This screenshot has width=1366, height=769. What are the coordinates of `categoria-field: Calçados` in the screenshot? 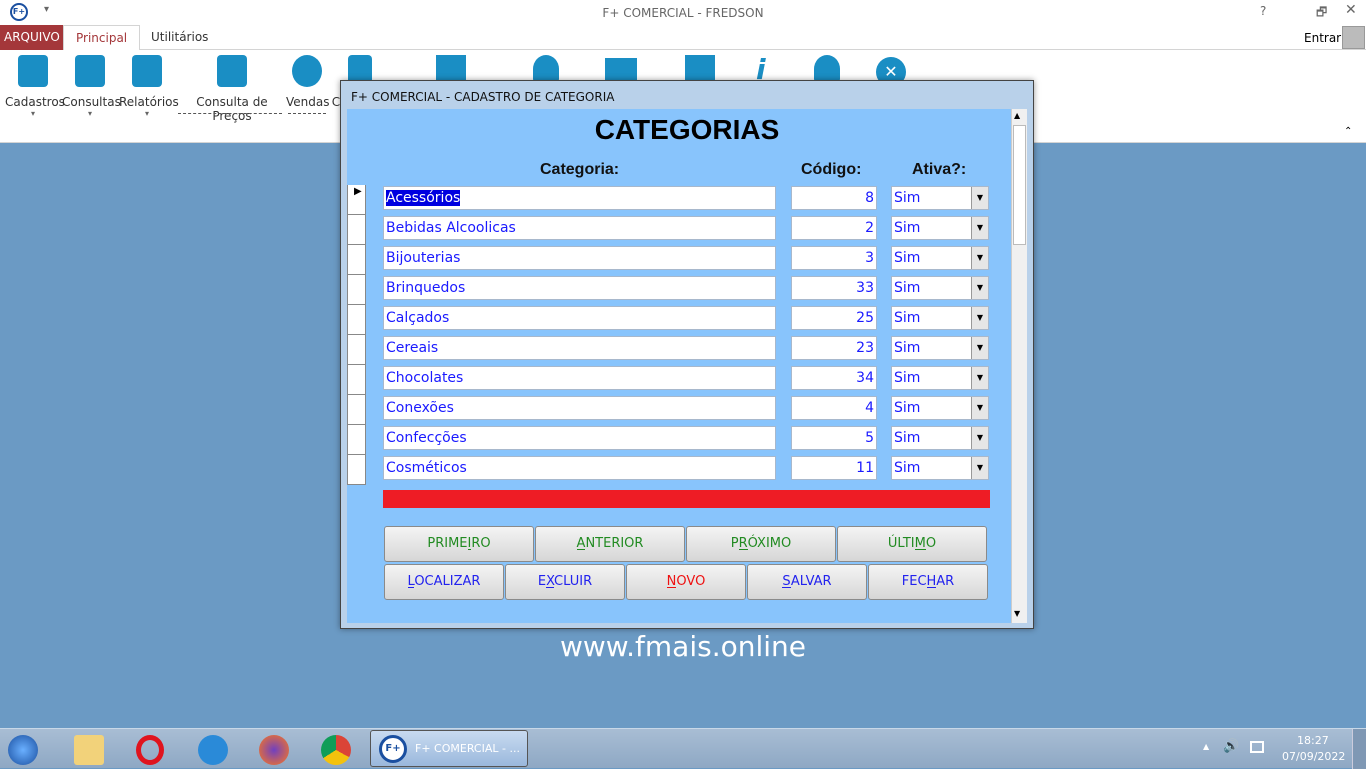 It's located at (579, 318).